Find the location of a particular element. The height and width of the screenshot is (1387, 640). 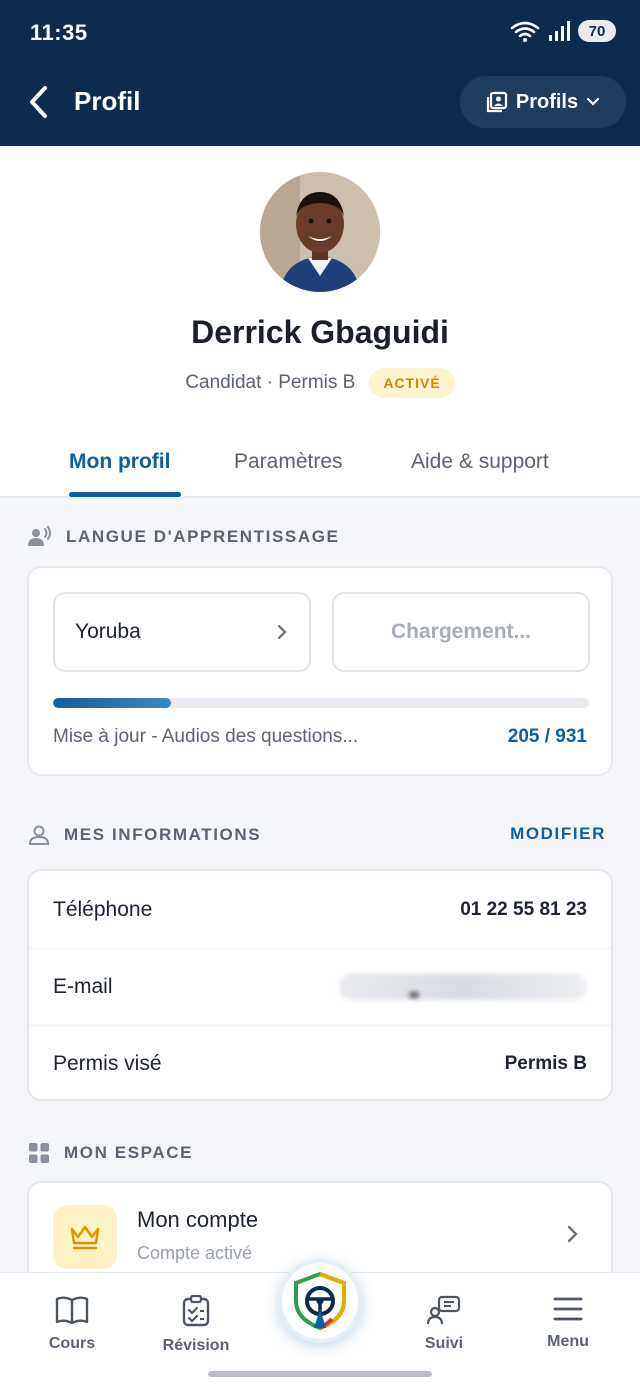

tab-aide-support: Aide & support is located at coordinates (480, 462).